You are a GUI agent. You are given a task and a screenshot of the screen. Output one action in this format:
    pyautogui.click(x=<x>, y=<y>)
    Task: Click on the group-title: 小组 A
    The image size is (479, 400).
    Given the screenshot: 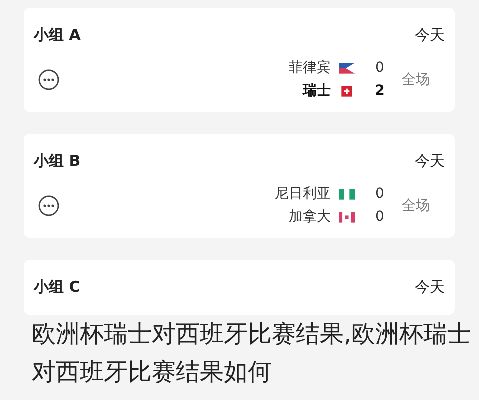 What is the action you would take?
    pyautogui.click(x=57, y=35)
    